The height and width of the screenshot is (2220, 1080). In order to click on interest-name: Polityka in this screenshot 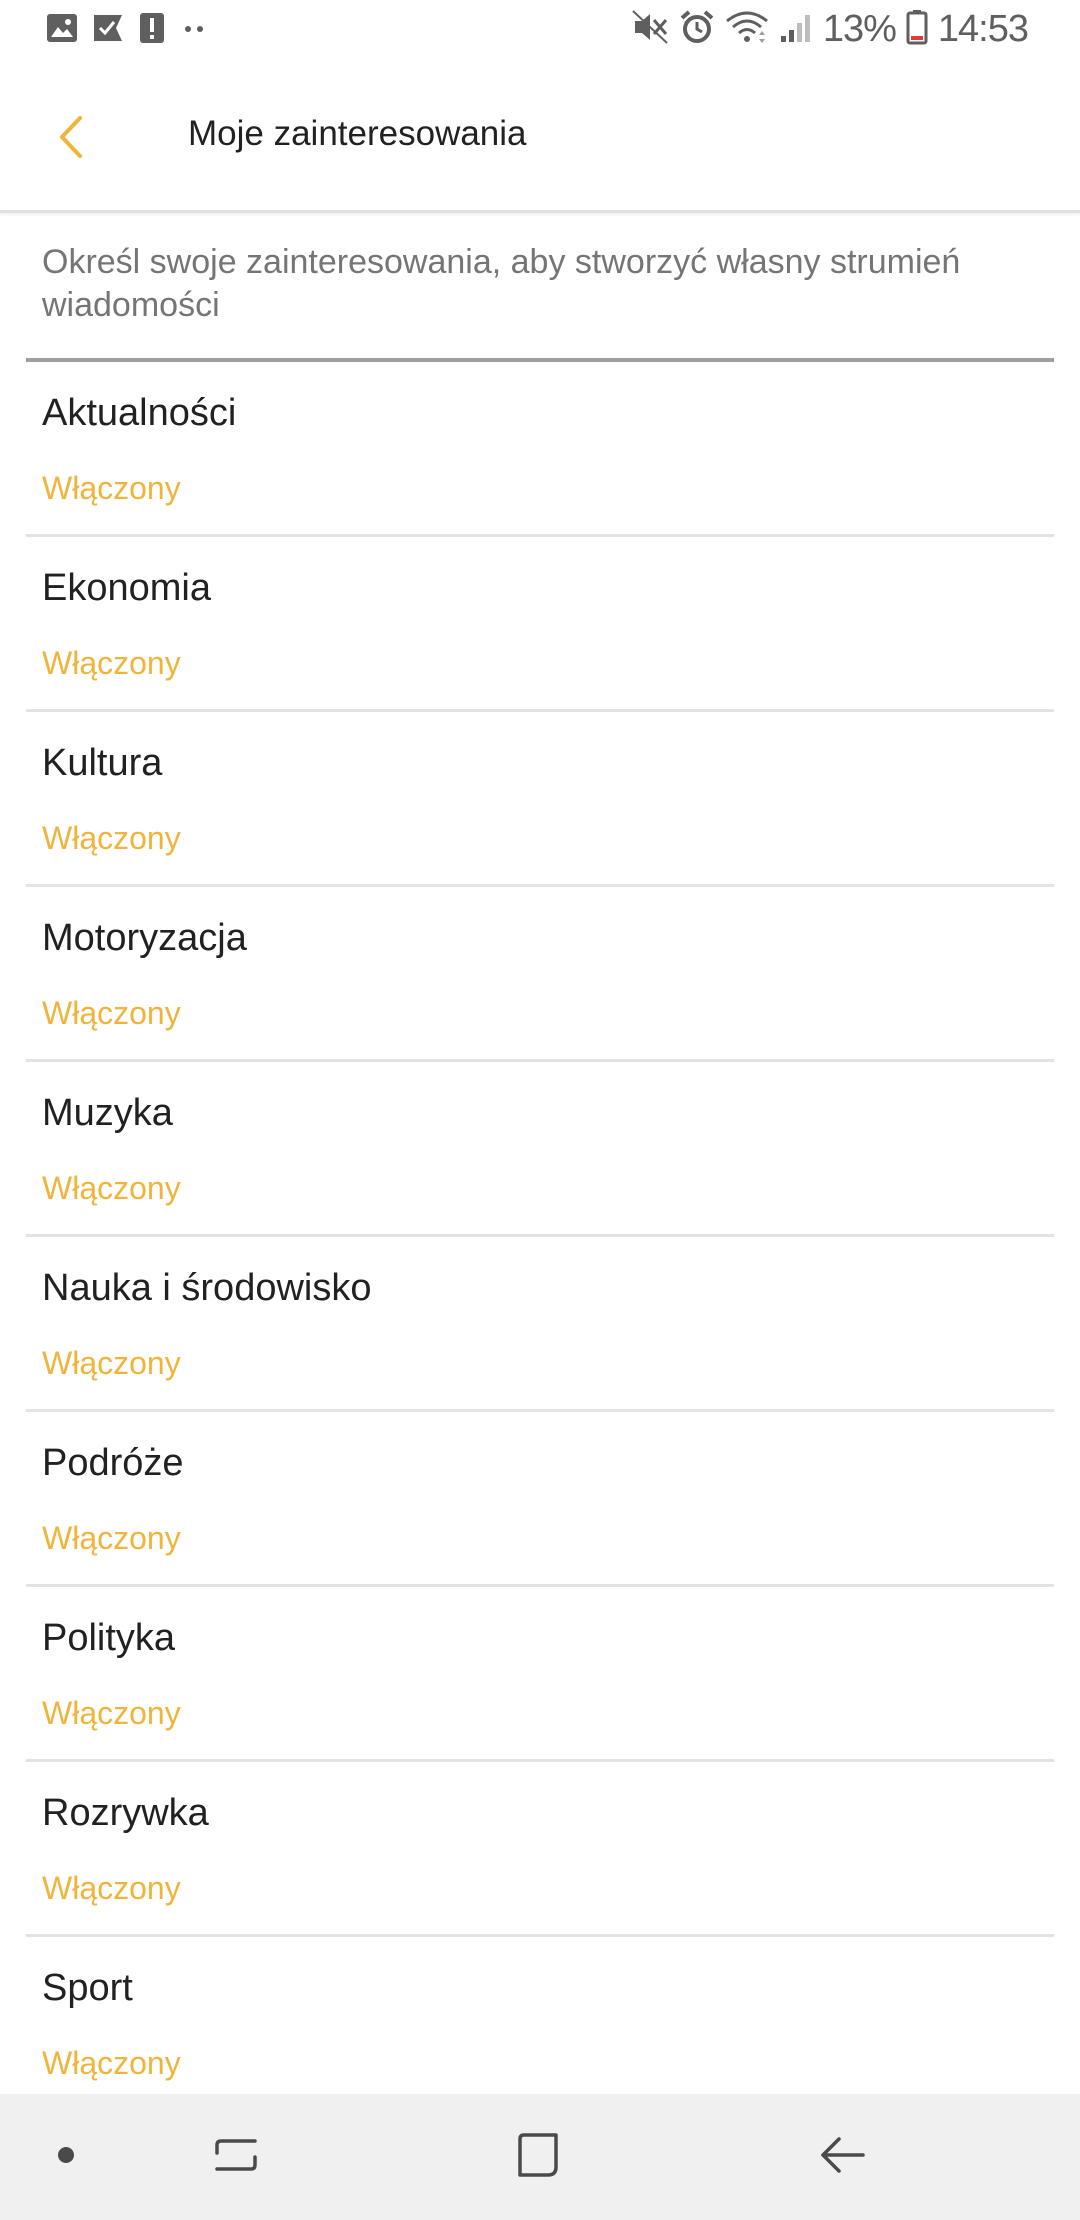, I will do `click(109, 1638)`.